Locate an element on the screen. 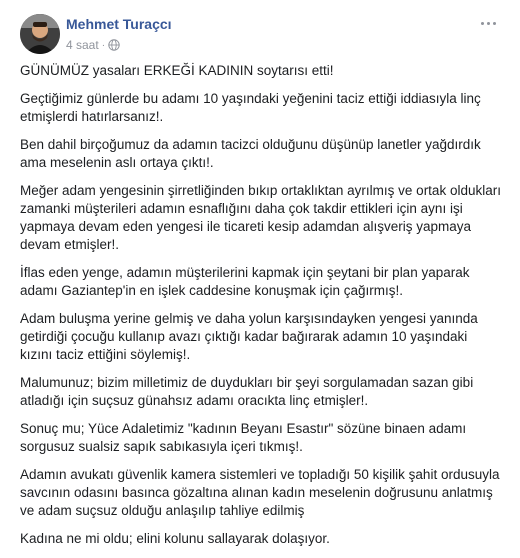  avatar is located at coordinates (40, 34).